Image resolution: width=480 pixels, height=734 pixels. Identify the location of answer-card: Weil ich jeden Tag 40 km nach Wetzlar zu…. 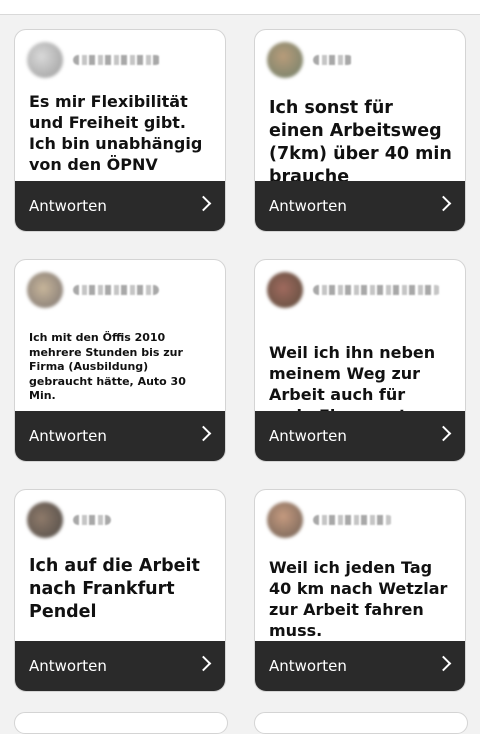
(360, 590).